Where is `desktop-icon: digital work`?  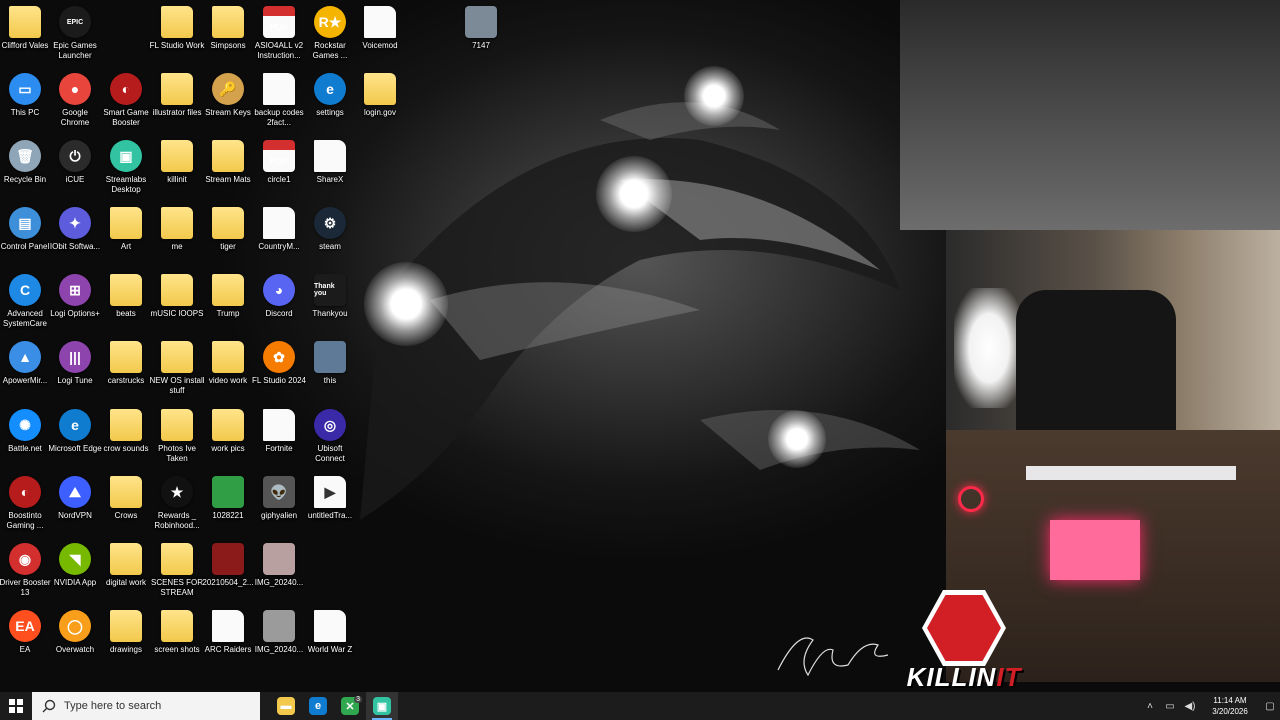
desktop-icon: digital work is located at coordinates (126, 565).